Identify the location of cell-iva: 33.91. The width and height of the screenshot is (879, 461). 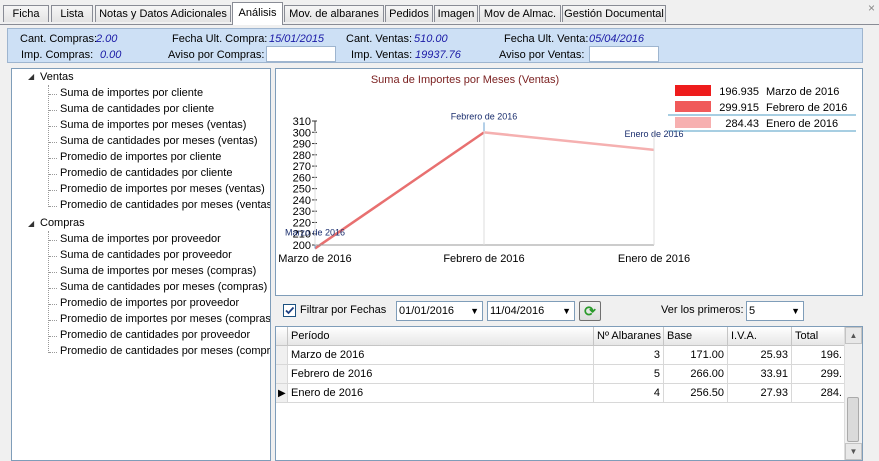
(760, 374).